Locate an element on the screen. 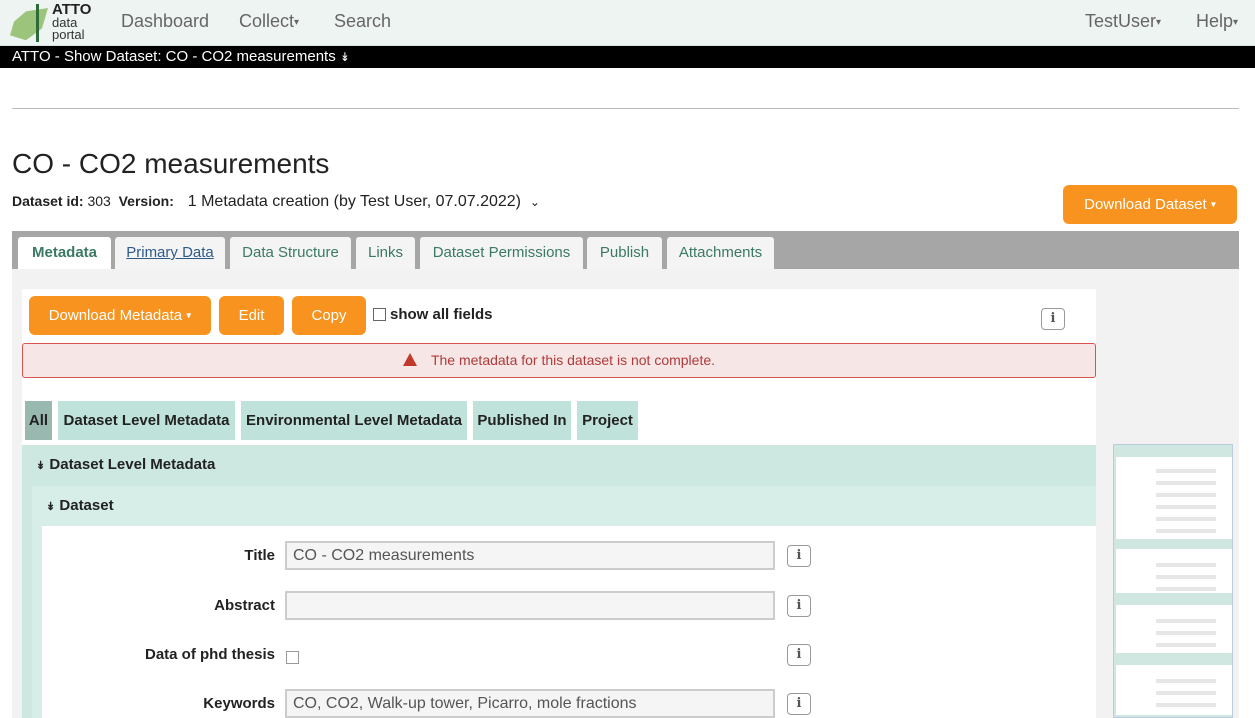 This screenshot has height=718, width=1255. filter-all: All is located at coordinates (38, 420).